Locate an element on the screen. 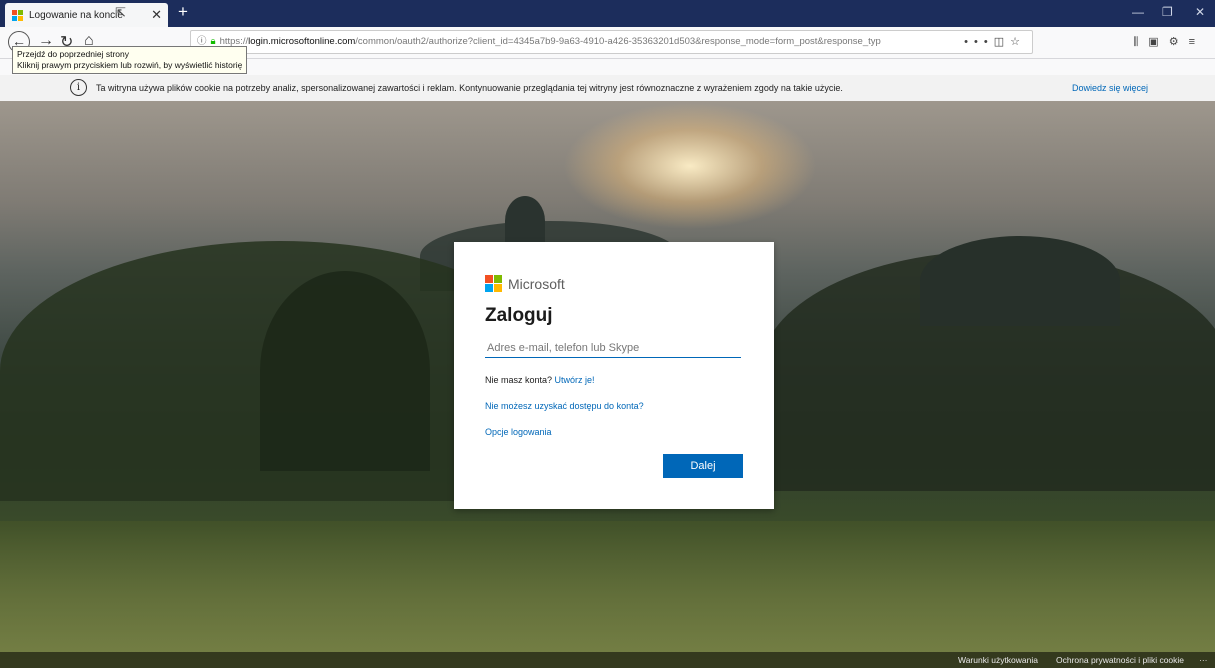  microsoft-logo-icon is located at coordinates (493, 283).